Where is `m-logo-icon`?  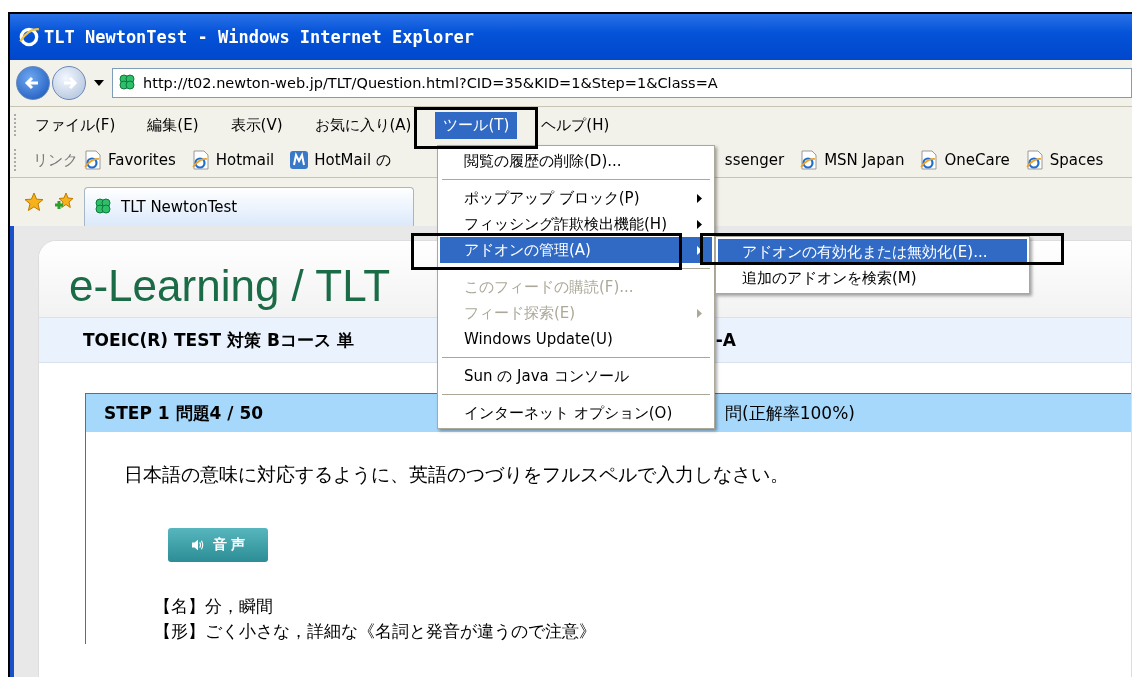 m-logo-icon is located at coordinates (299, 160).